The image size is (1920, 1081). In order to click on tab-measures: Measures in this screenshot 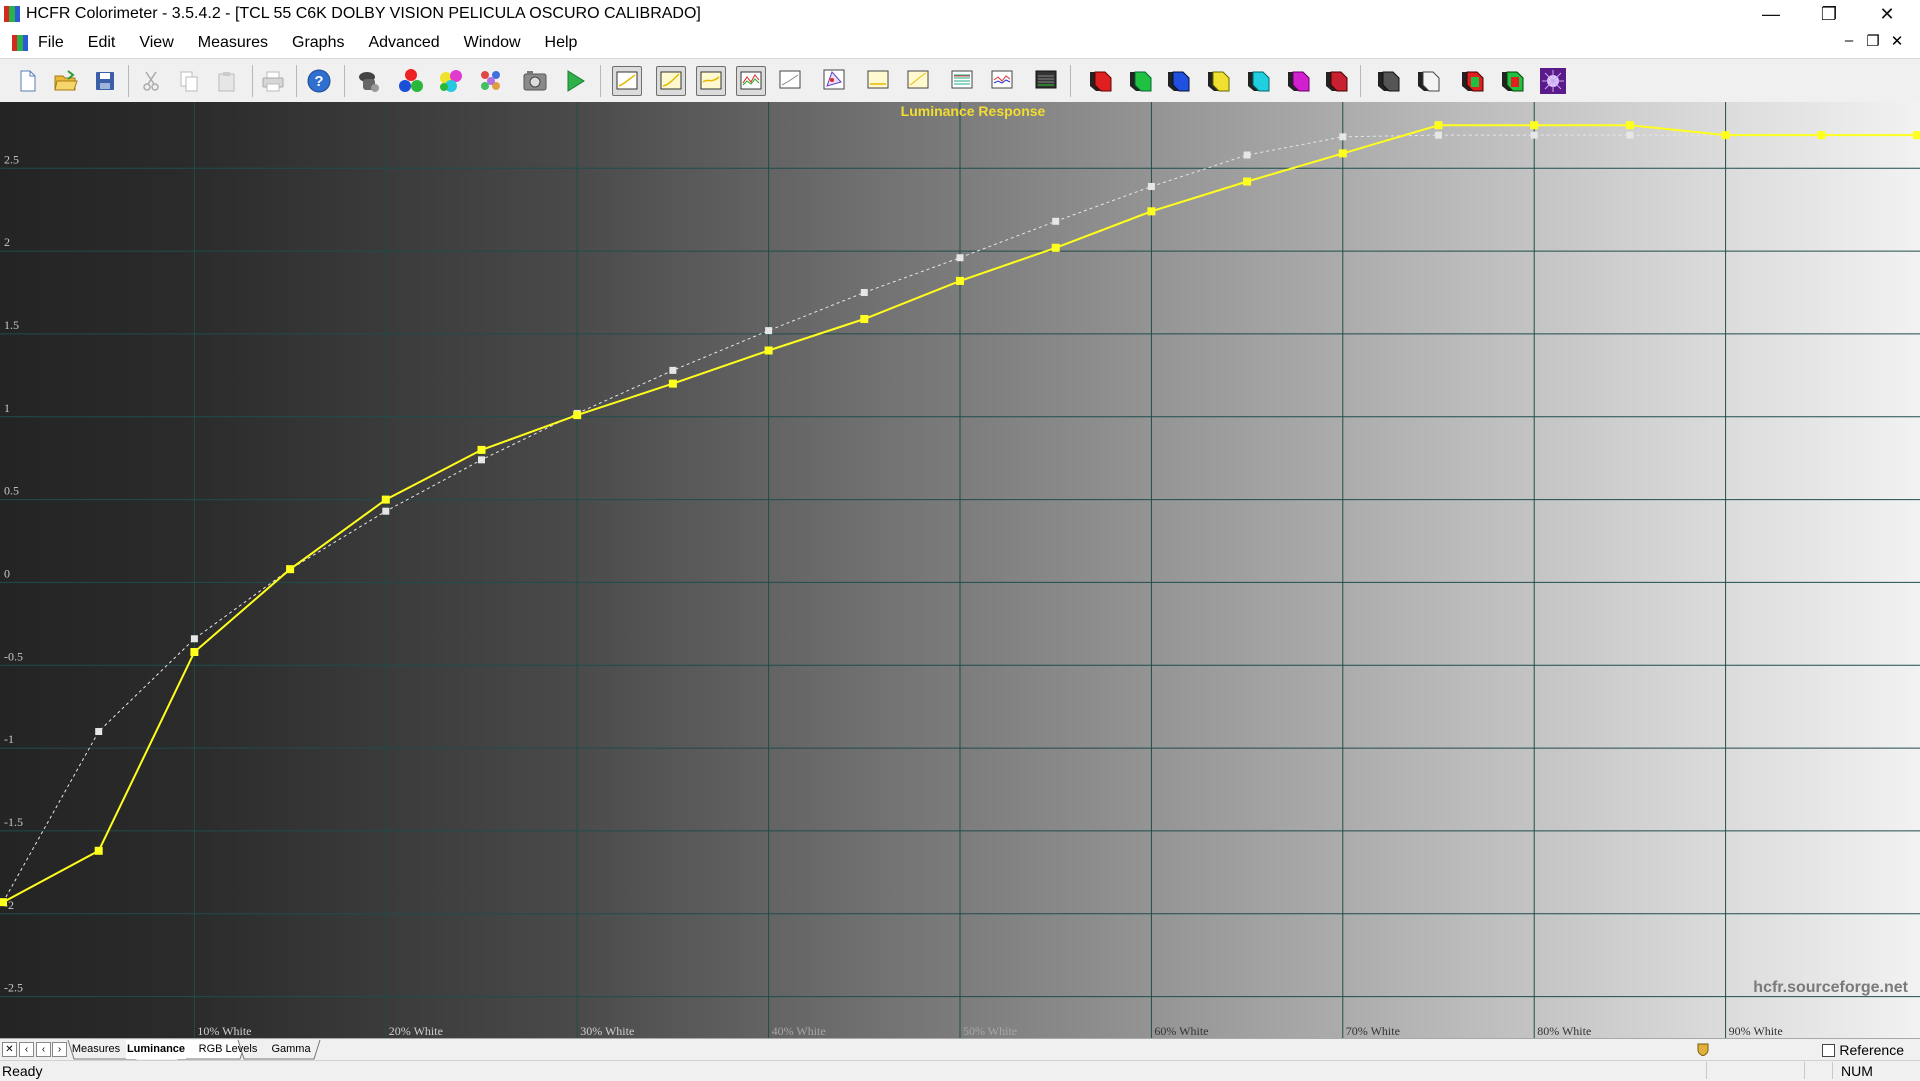, I will do `click(96, 1049)`.